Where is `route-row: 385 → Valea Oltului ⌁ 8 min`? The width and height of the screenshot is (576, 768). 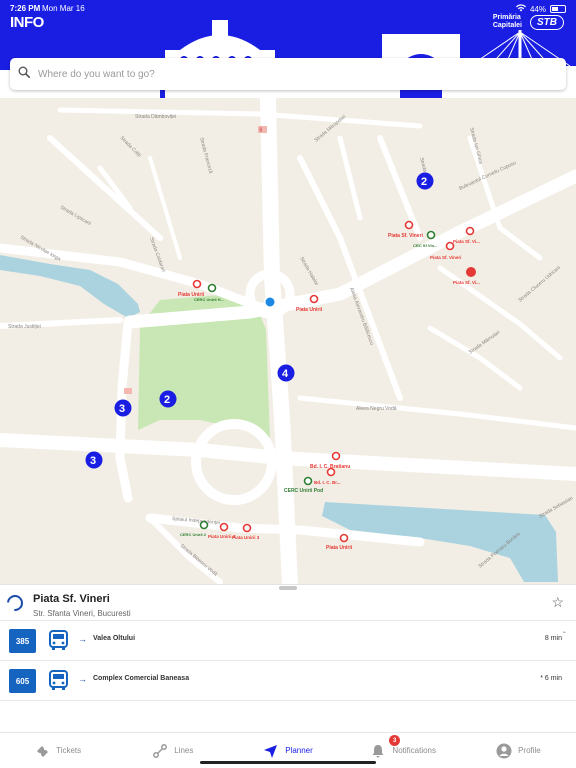 route-row: 385 → Valea Oltului ⌁ 8 min is located at coordinates (288, 641).